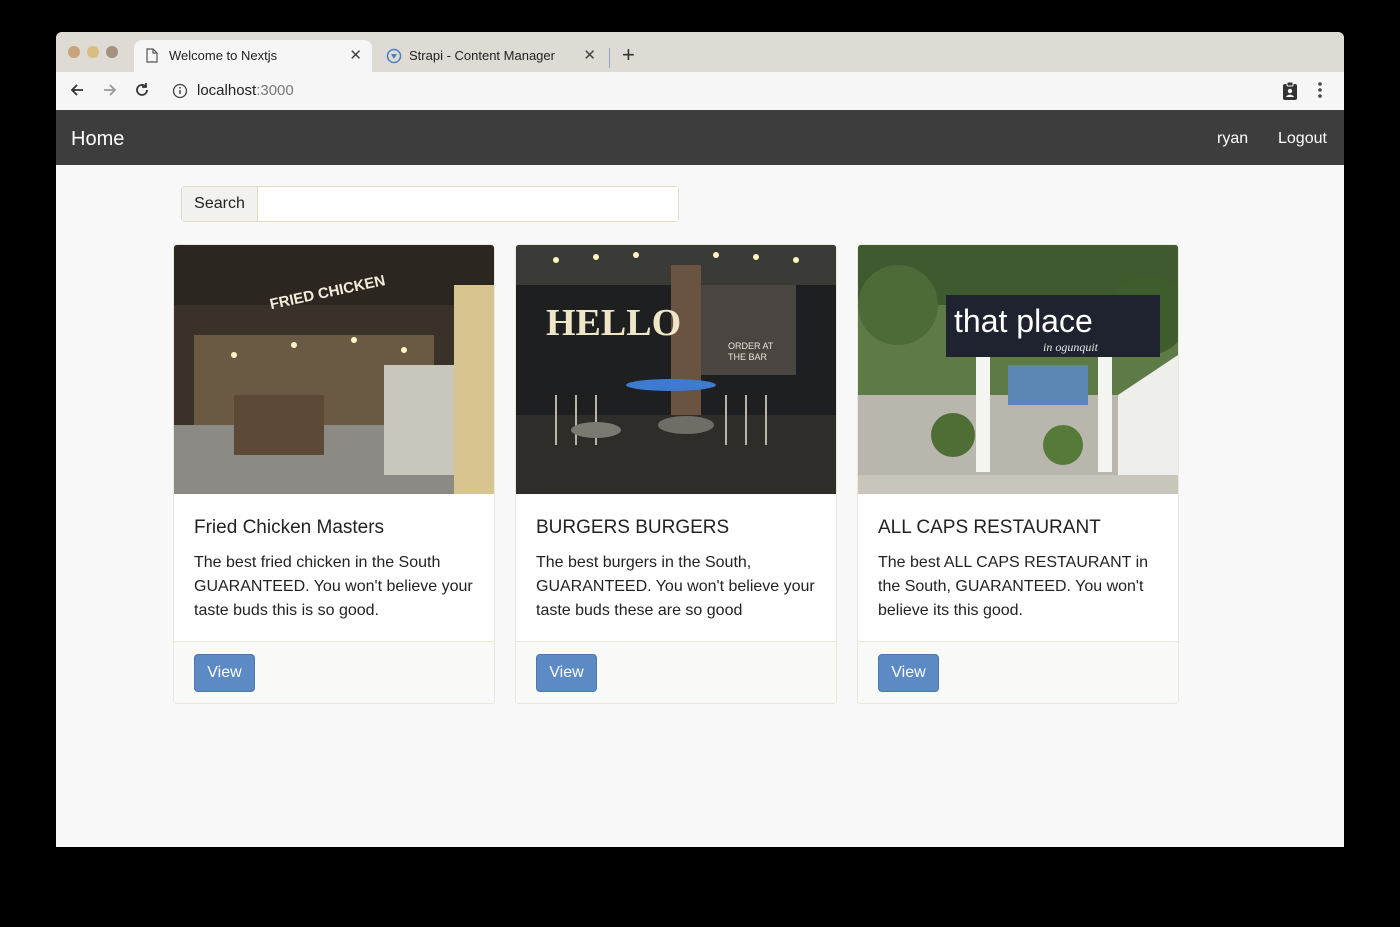 The image size is (1400, 927). Describe the element at coordinates (1320, 92) in the screenshot. I see `more-vert-icon` at that location.